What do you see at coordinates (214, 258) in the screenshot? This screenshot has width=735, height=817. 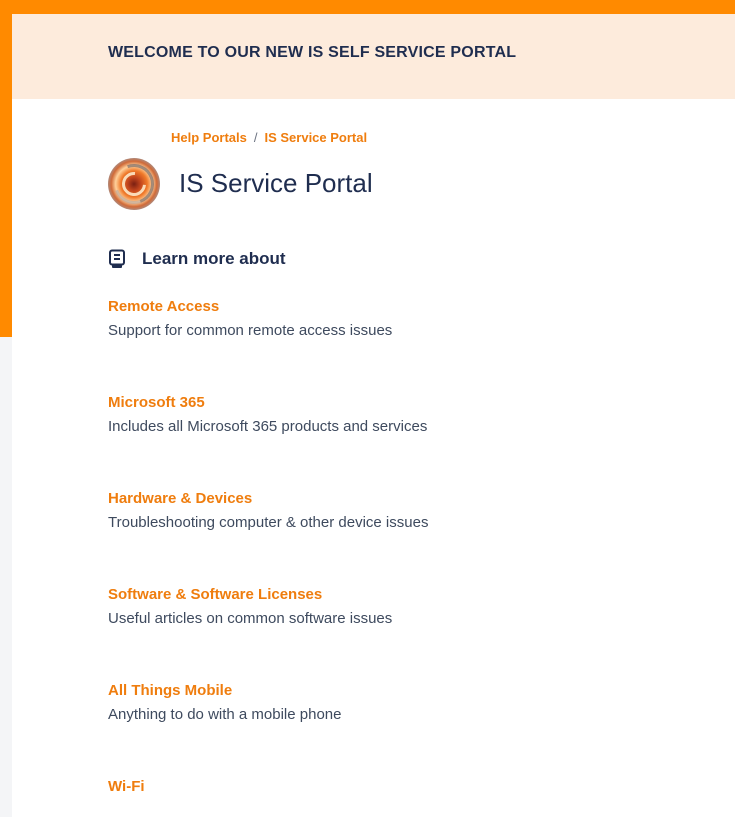 I see `learn-more-title: Learn more about` at bounding box center [214, 258].